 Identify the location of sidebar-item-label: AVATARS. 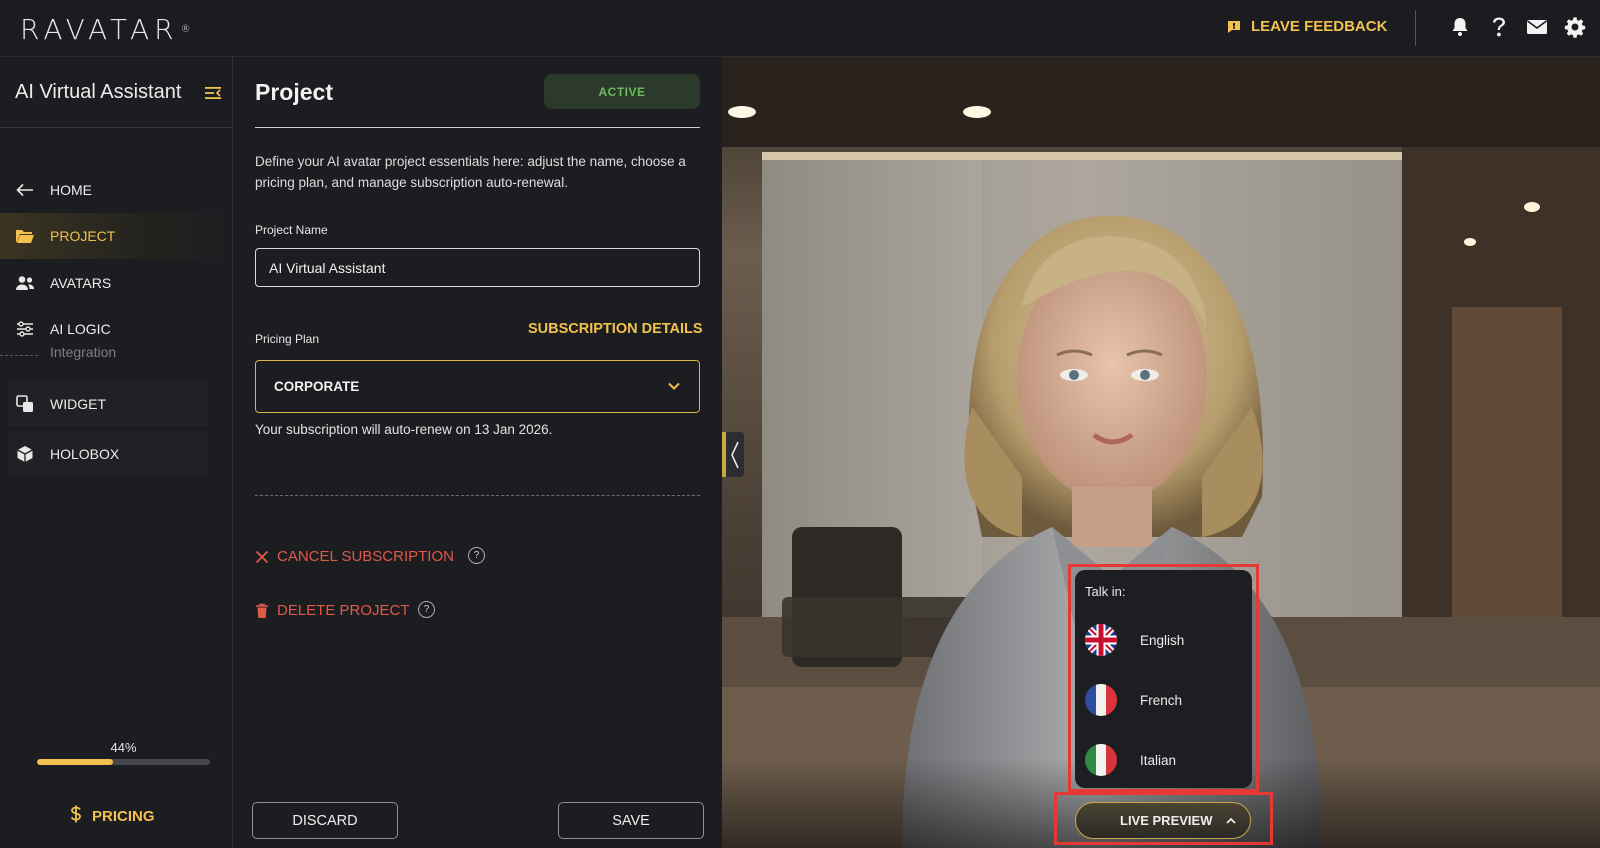
(81, 283).